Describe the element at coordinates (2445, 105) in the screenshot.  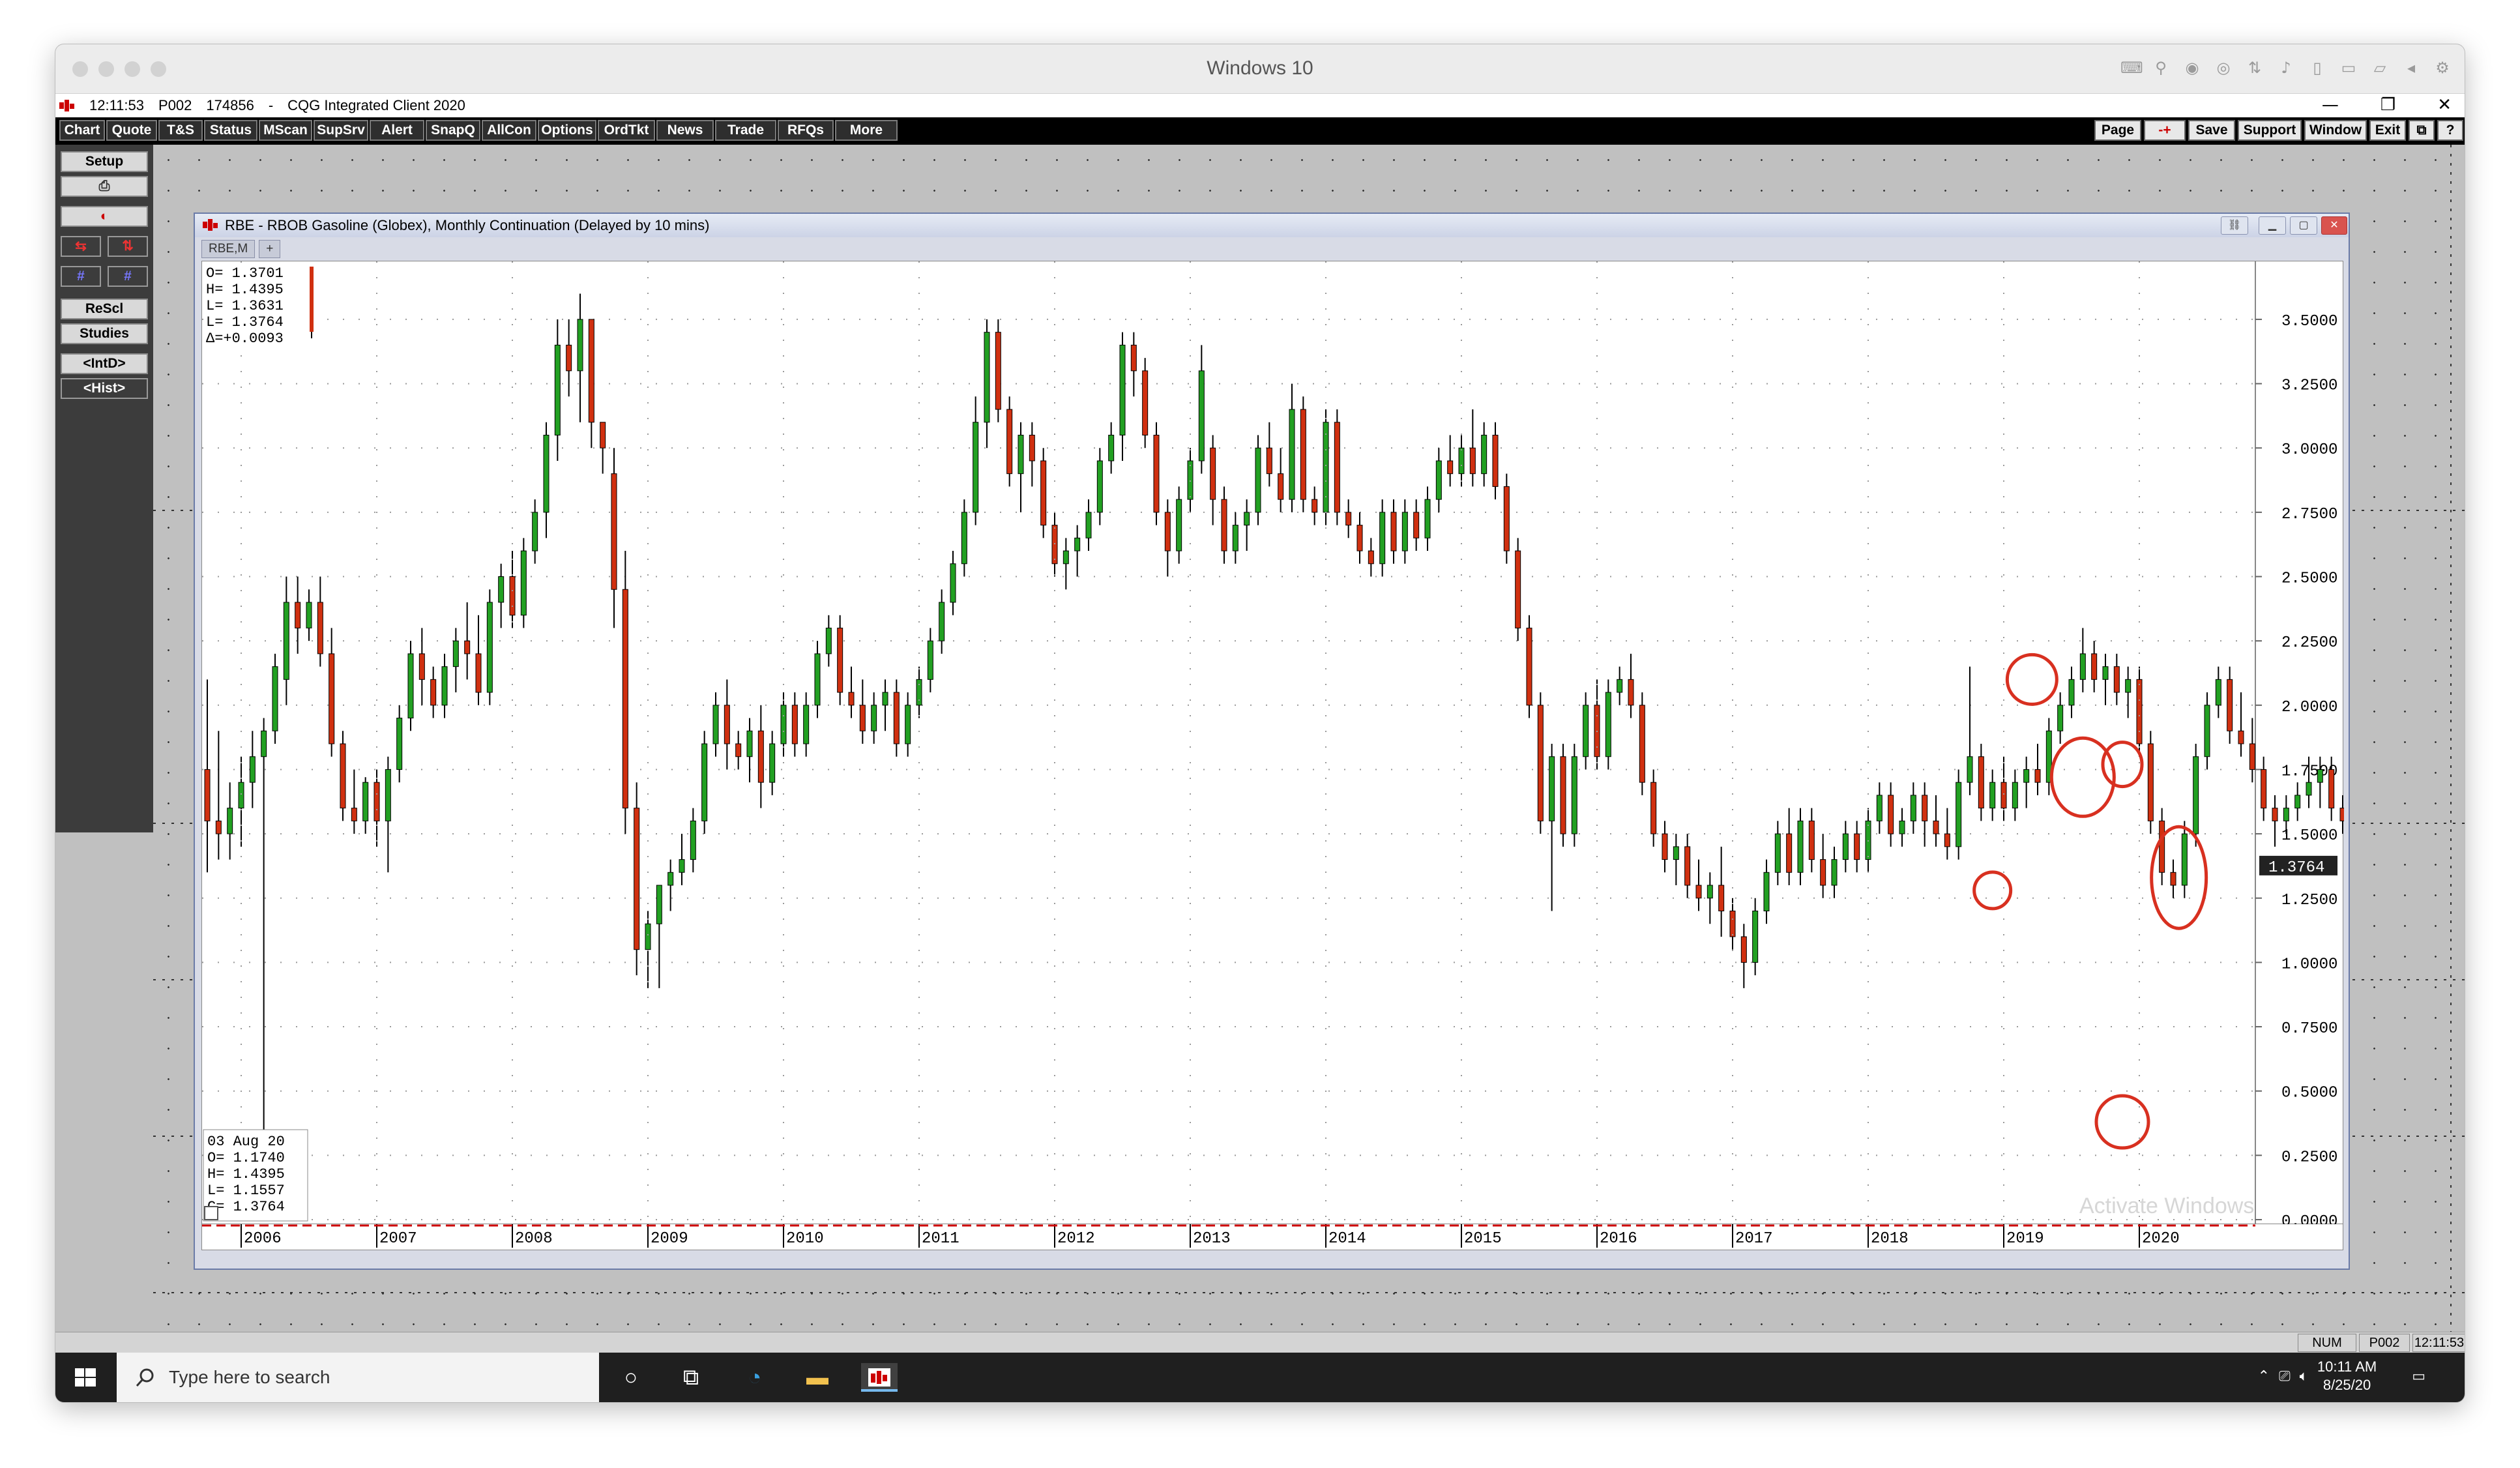
I see `close-icon: ✕` at that location.